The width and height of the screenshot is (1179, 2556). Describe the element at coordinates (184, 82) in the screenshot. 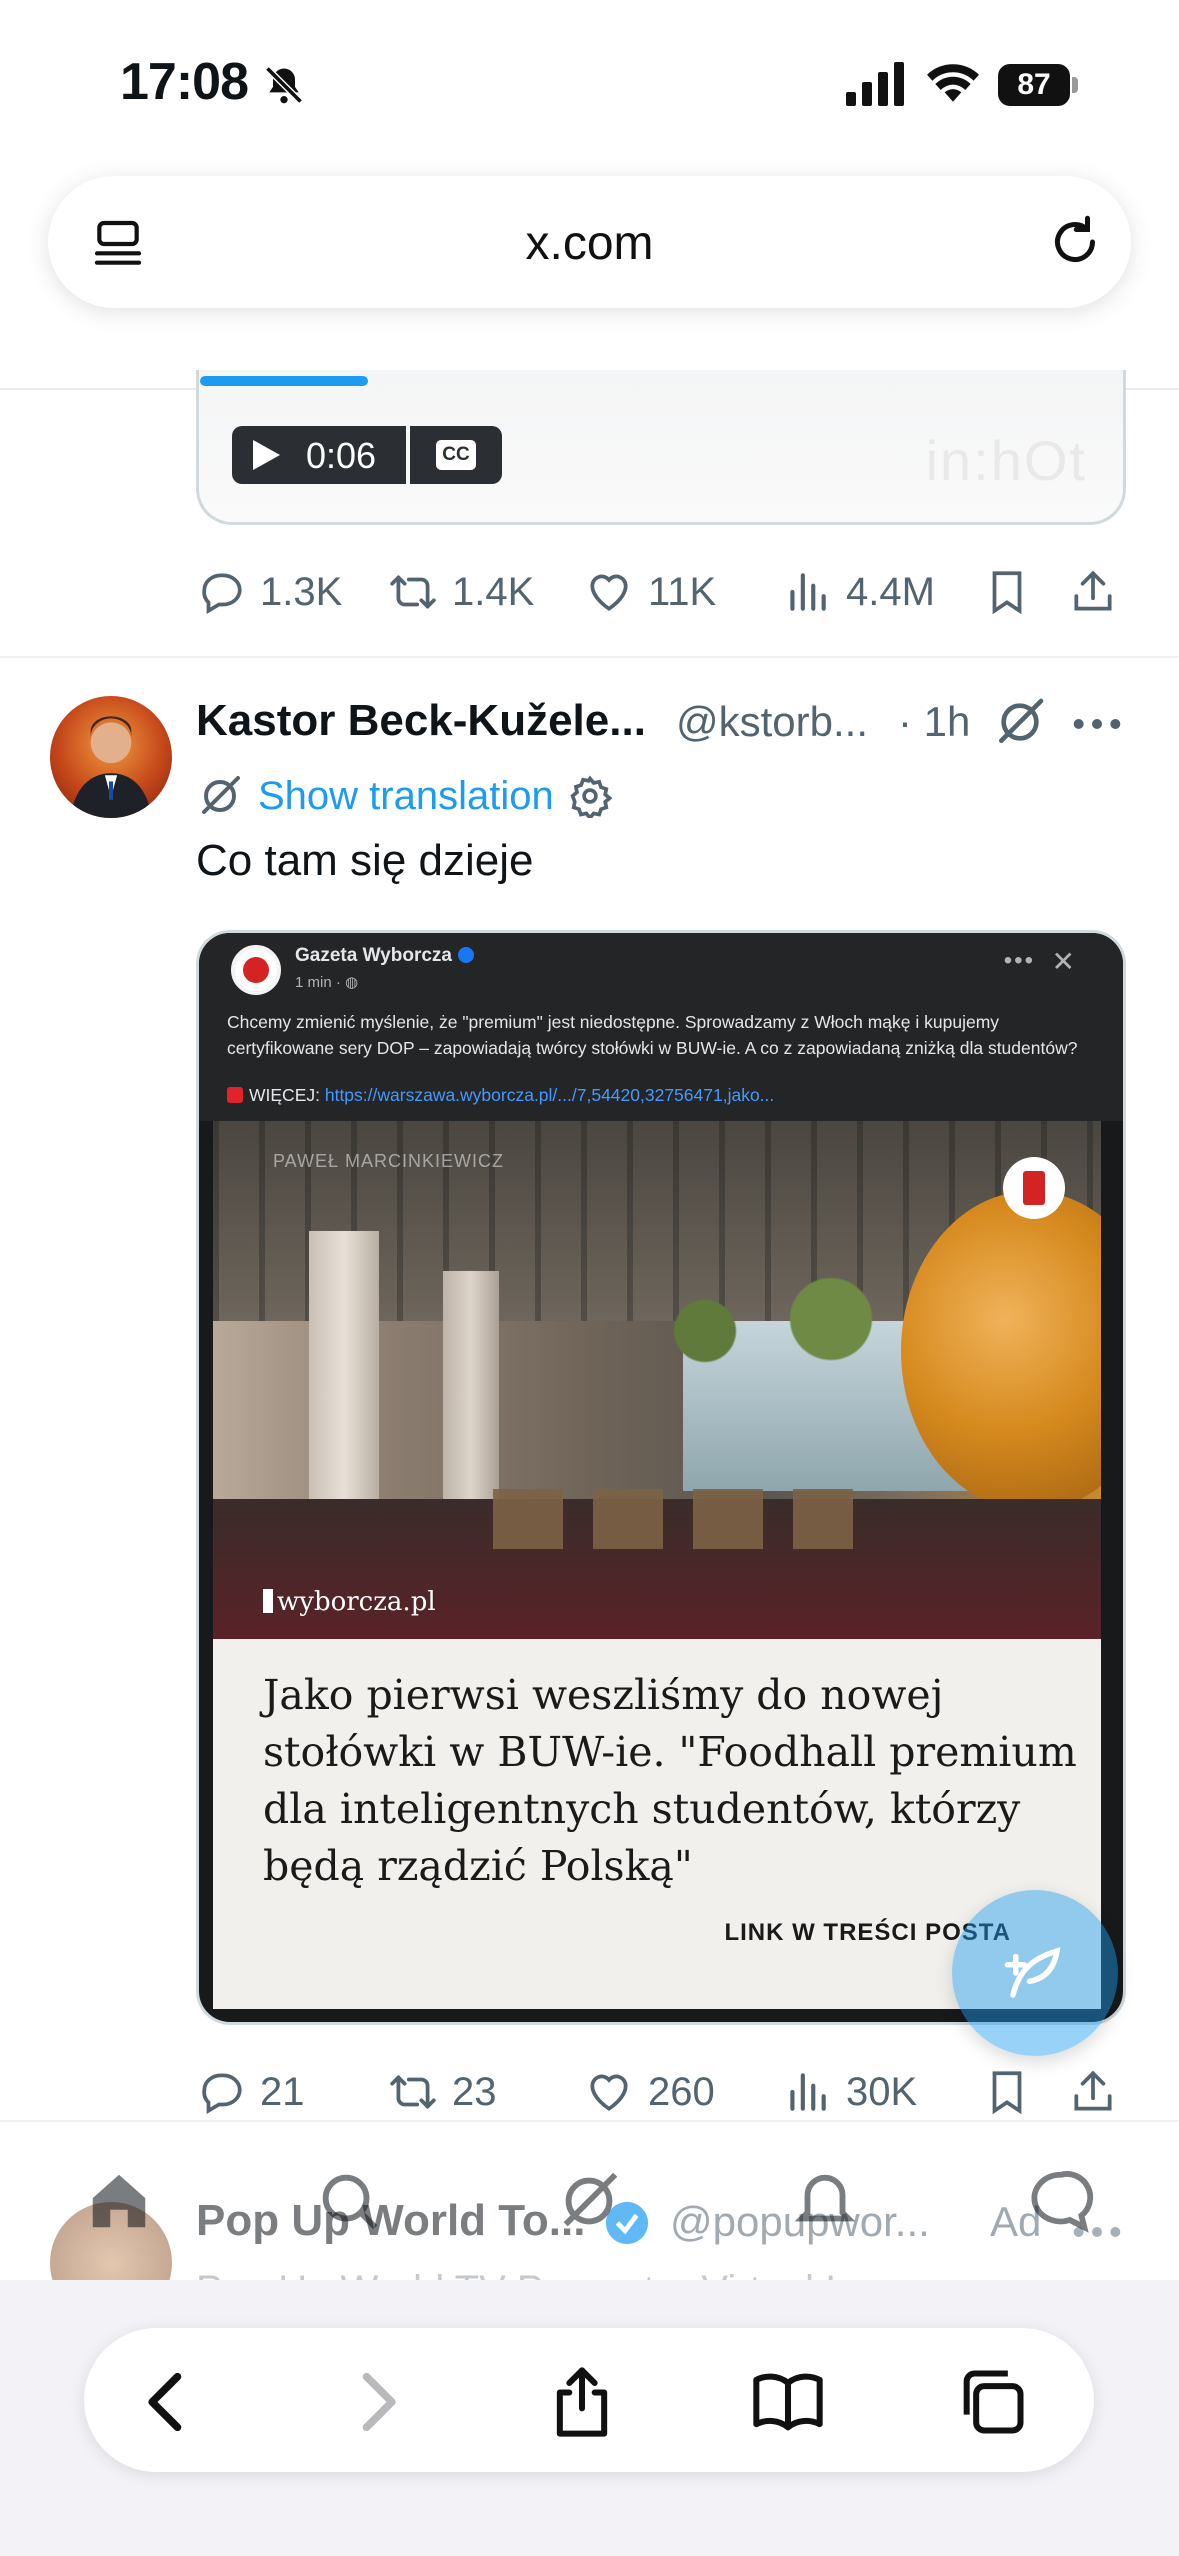

I see `status-time: 17:08` at that location.